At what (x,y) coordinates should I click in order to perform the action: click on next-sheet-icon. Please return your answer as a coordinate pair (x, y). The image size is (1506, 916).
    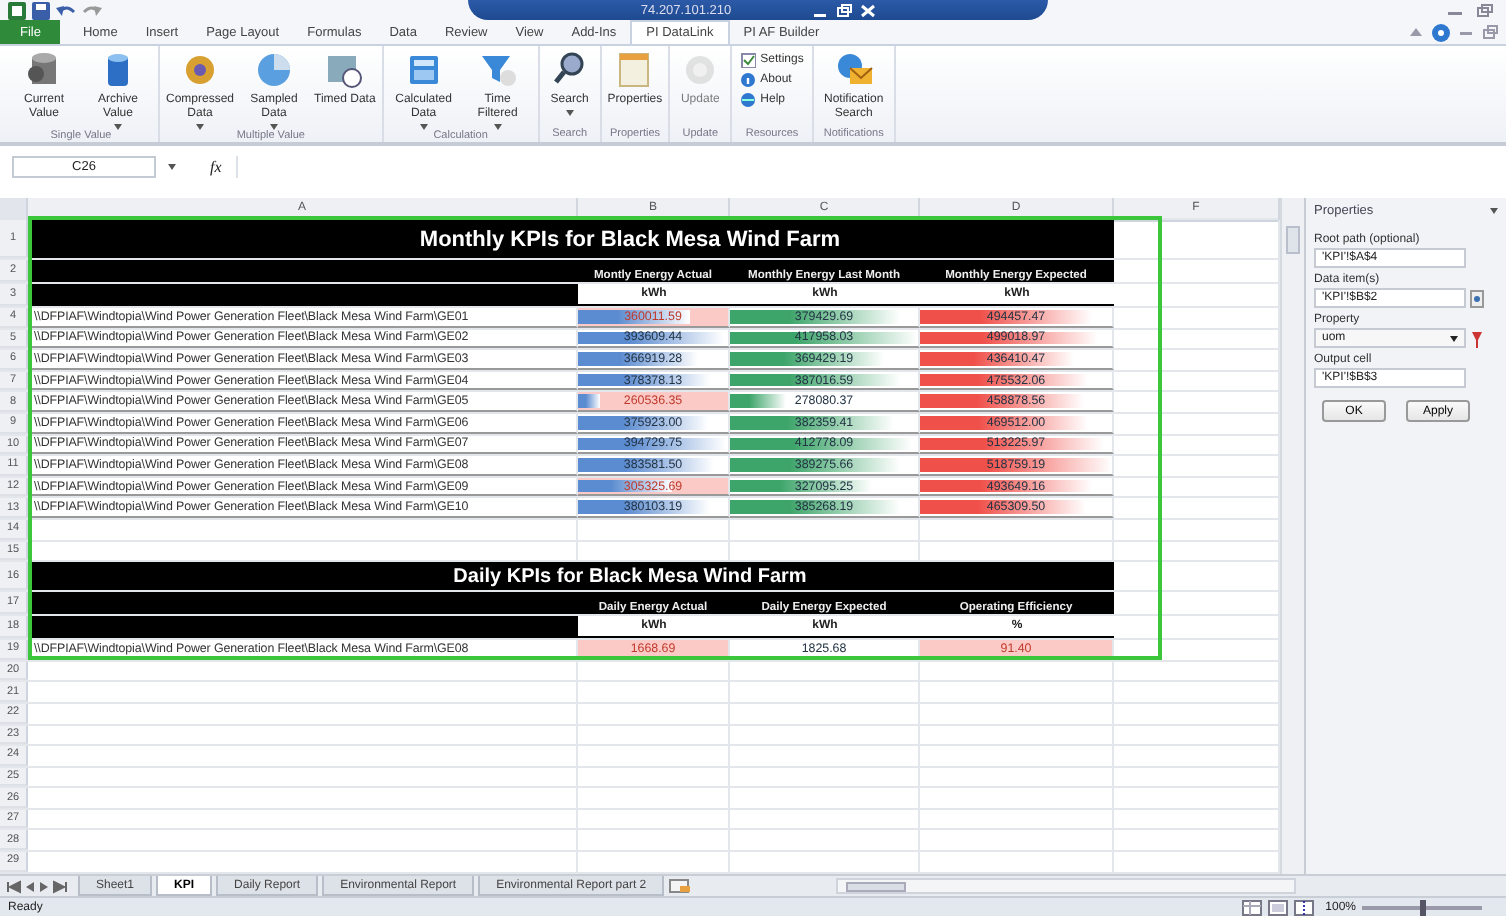
    Looking at the image, I should click on (44, 886).